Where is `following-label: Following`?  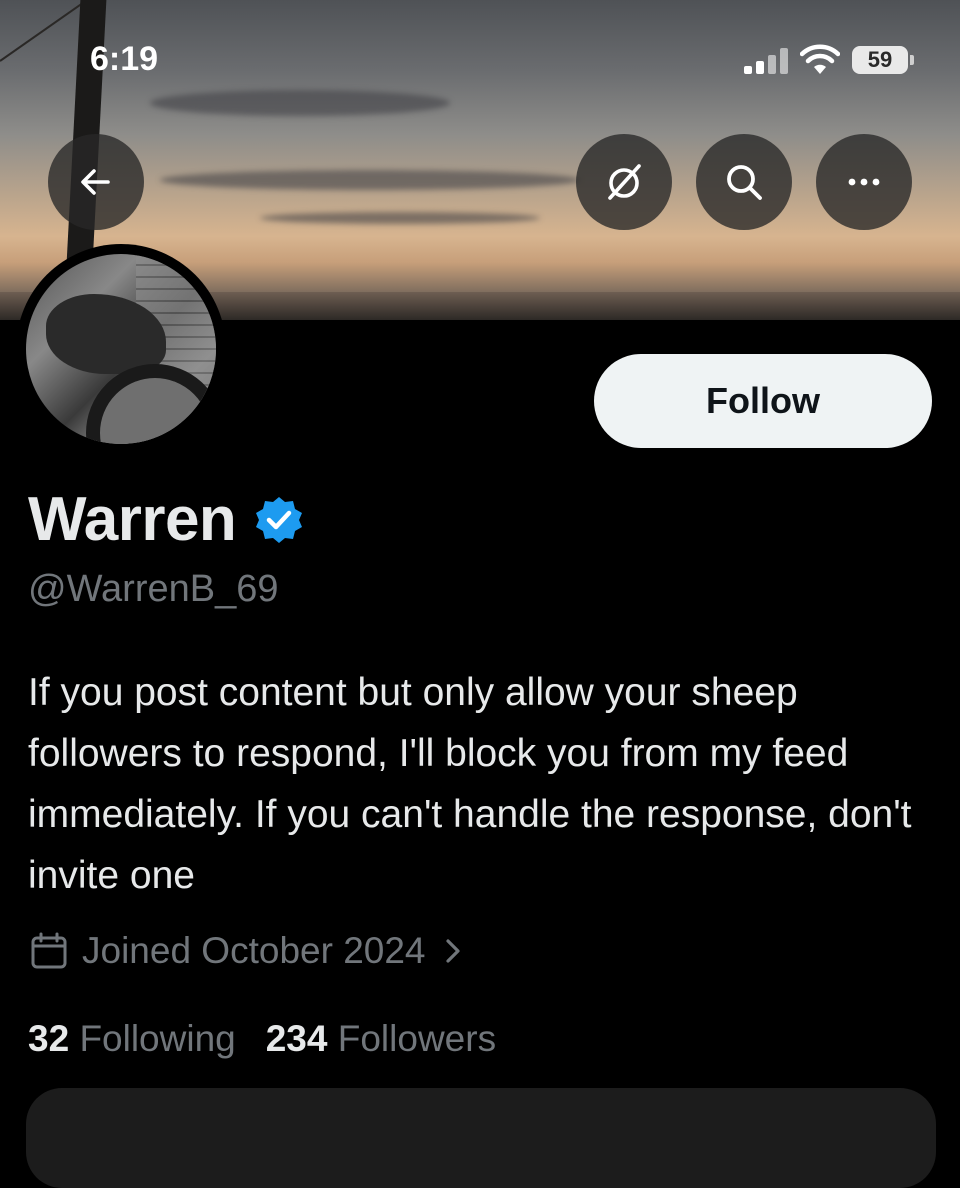 following-label: Following is located at coordinates (157, 1038).